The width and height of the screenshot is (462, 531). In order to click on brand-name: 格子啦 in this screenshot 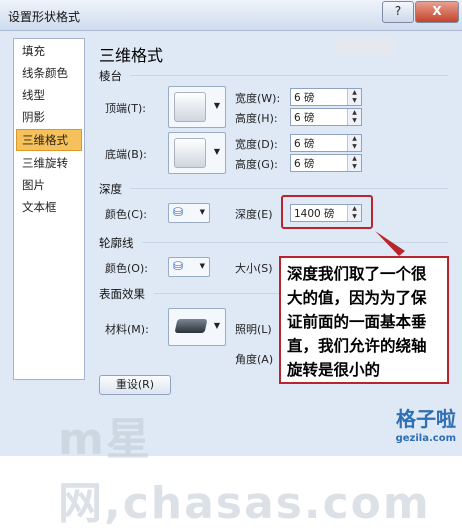, I will do `click(426, 419)`.